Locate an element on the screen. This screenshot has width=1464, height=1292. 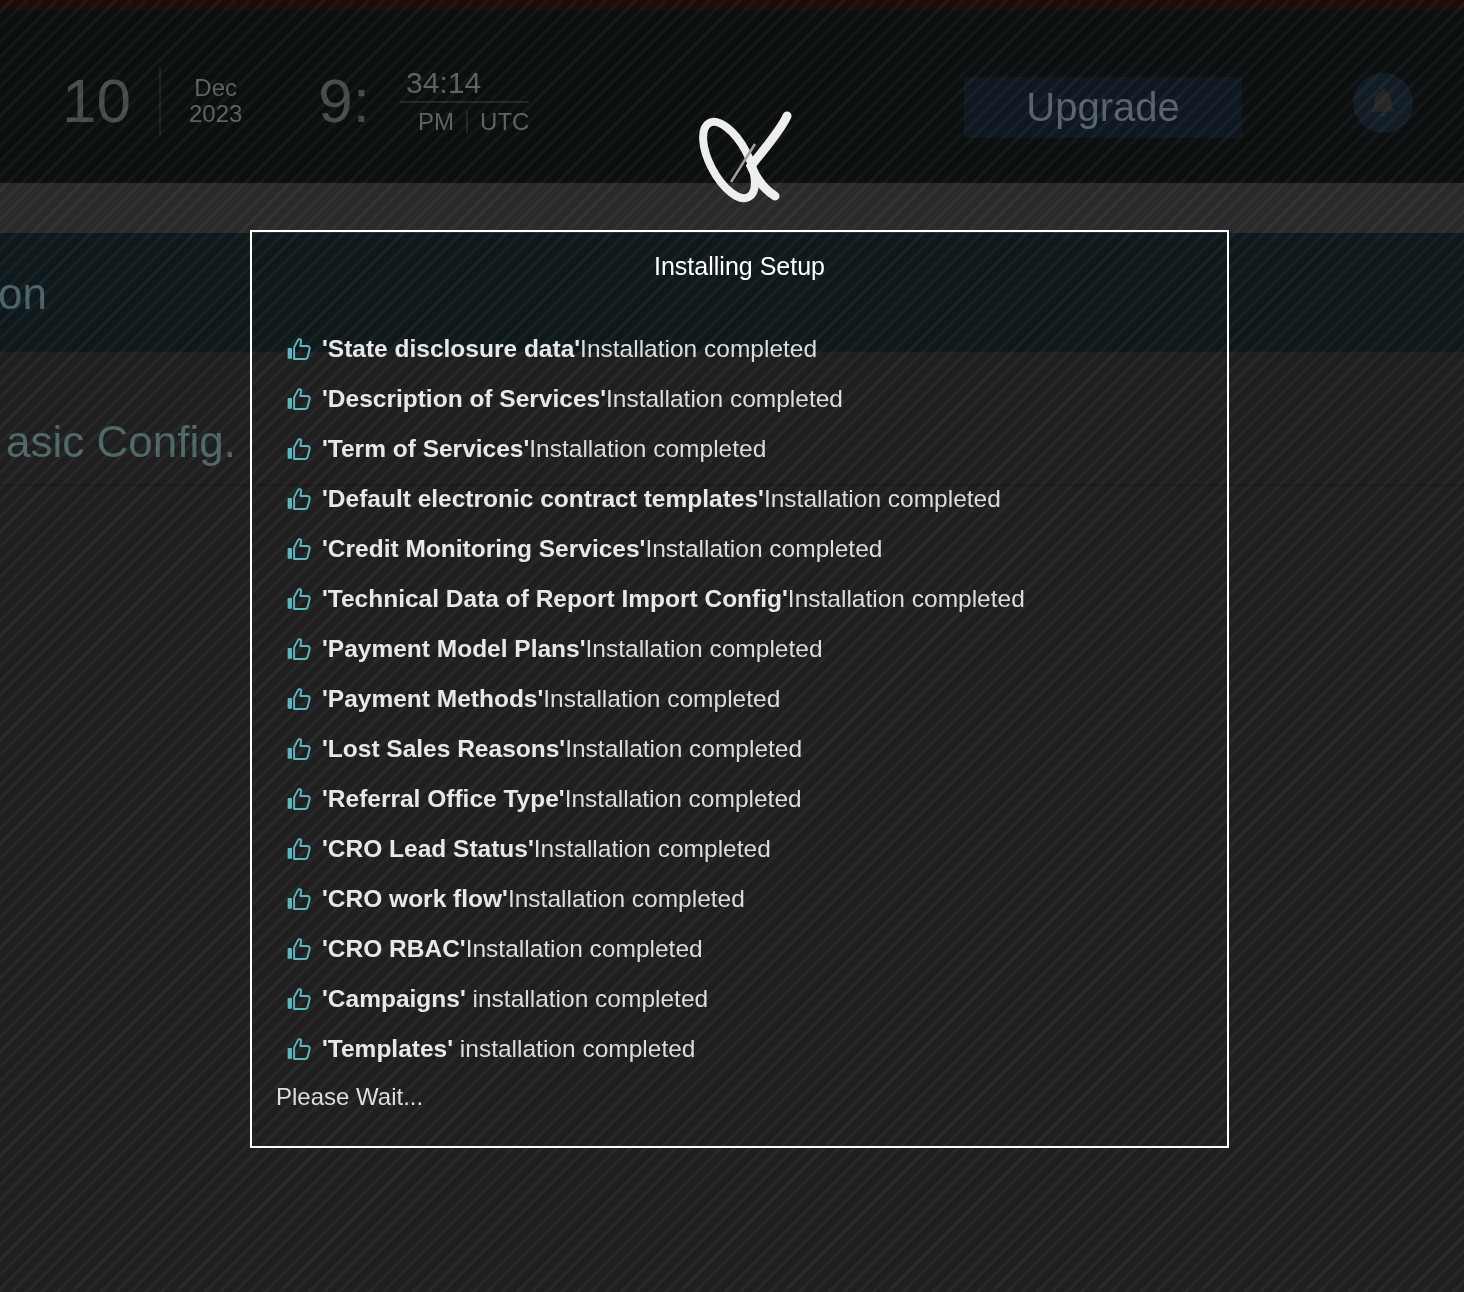
install-message: 'CRO RBAC'Installation completed is located at coordinates (512, 949).